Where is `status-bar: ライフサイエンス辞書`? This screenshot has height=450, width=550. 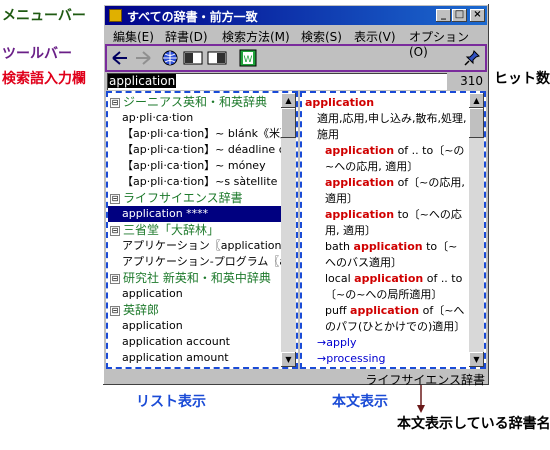
status-bar: ライフサイエンス辞書 is located at coordinates (296, 378).